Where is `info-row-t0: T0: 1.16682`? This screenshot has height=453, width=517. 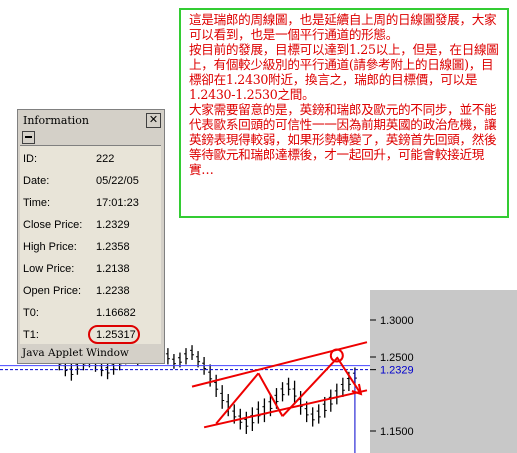 info-row-t0: T0: 1.16682 is located at coordinates (90, 315).